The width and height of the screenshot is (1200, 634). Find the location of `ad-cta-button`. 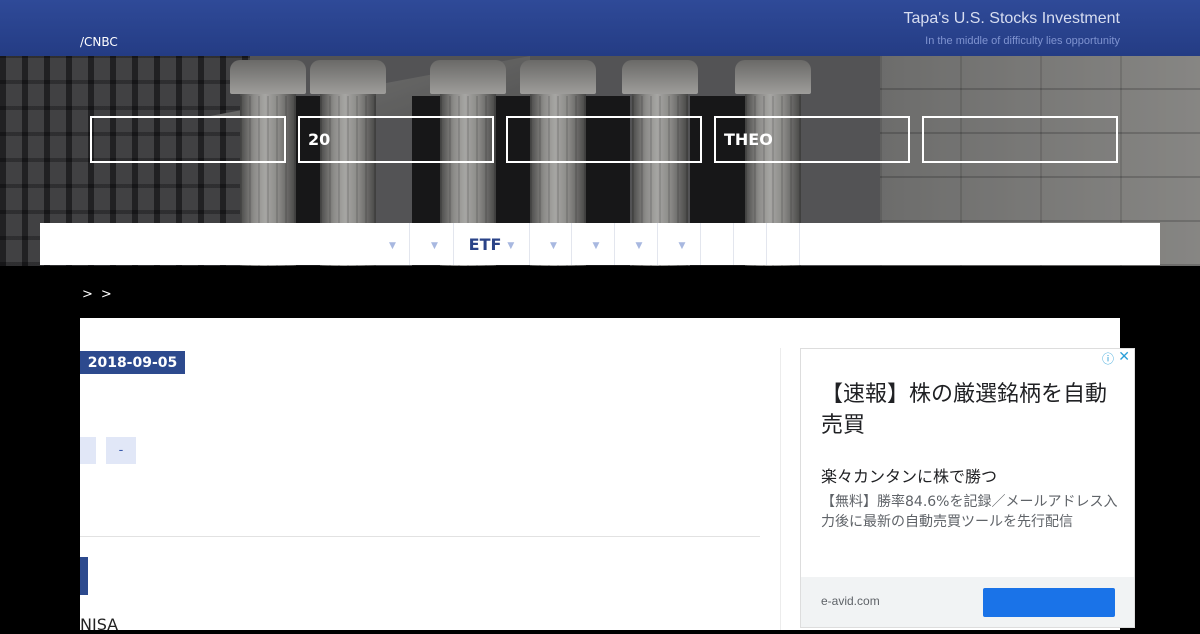

ad-cta-button is located at coordinates (1049, 602).